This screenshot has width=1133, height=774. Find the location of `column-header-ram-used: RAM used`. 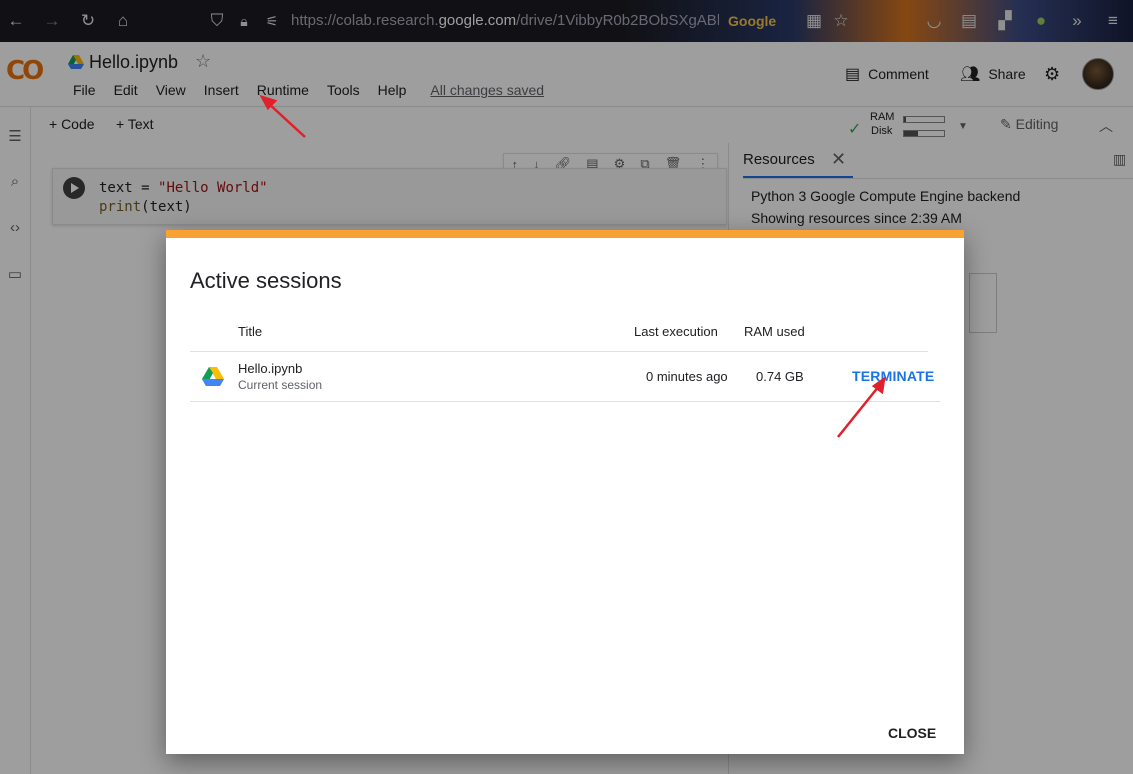

column-header-ram-used: RAM used is located at coordinates (774, 331).